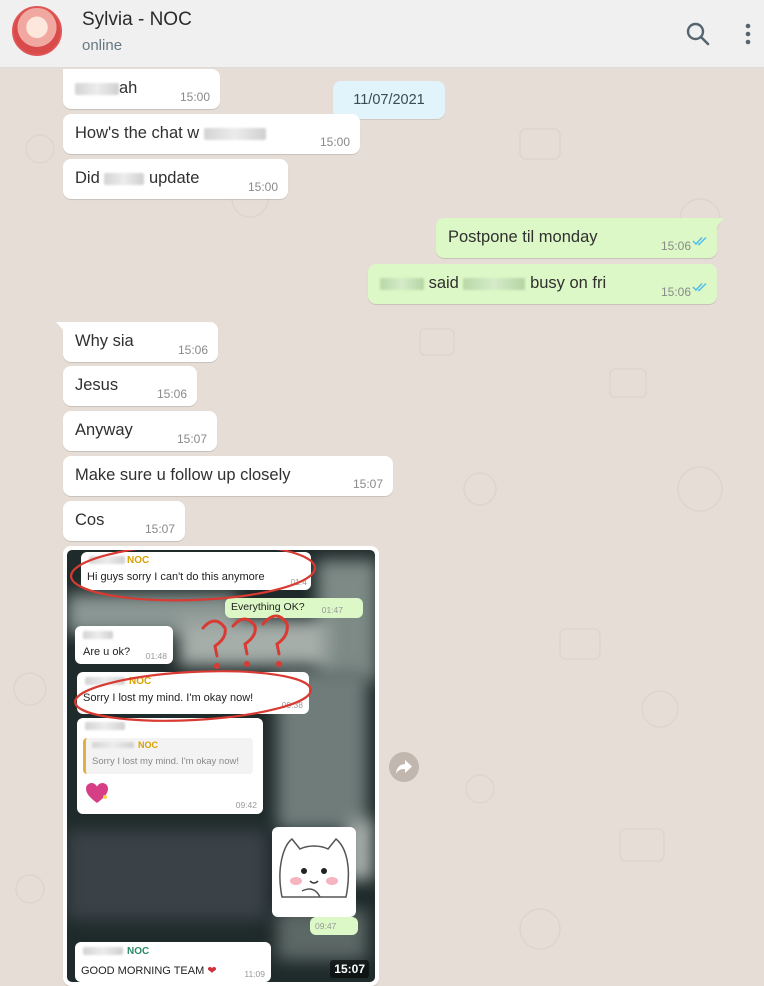  Describe the element at coordinates (37, 31) in the screenshot. I see `contact-avatar` at that location.